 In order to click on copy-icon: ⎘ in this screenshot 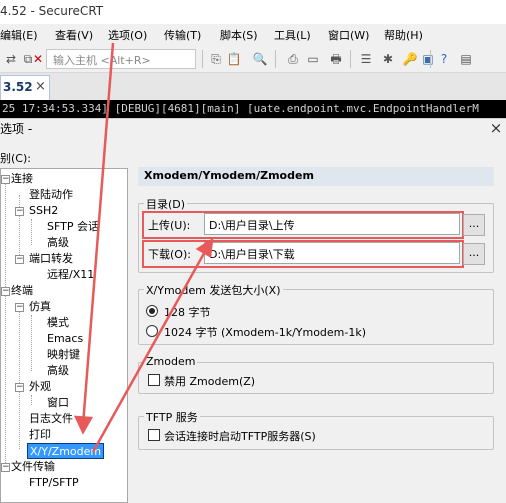, I will do `click(216, 59)`.